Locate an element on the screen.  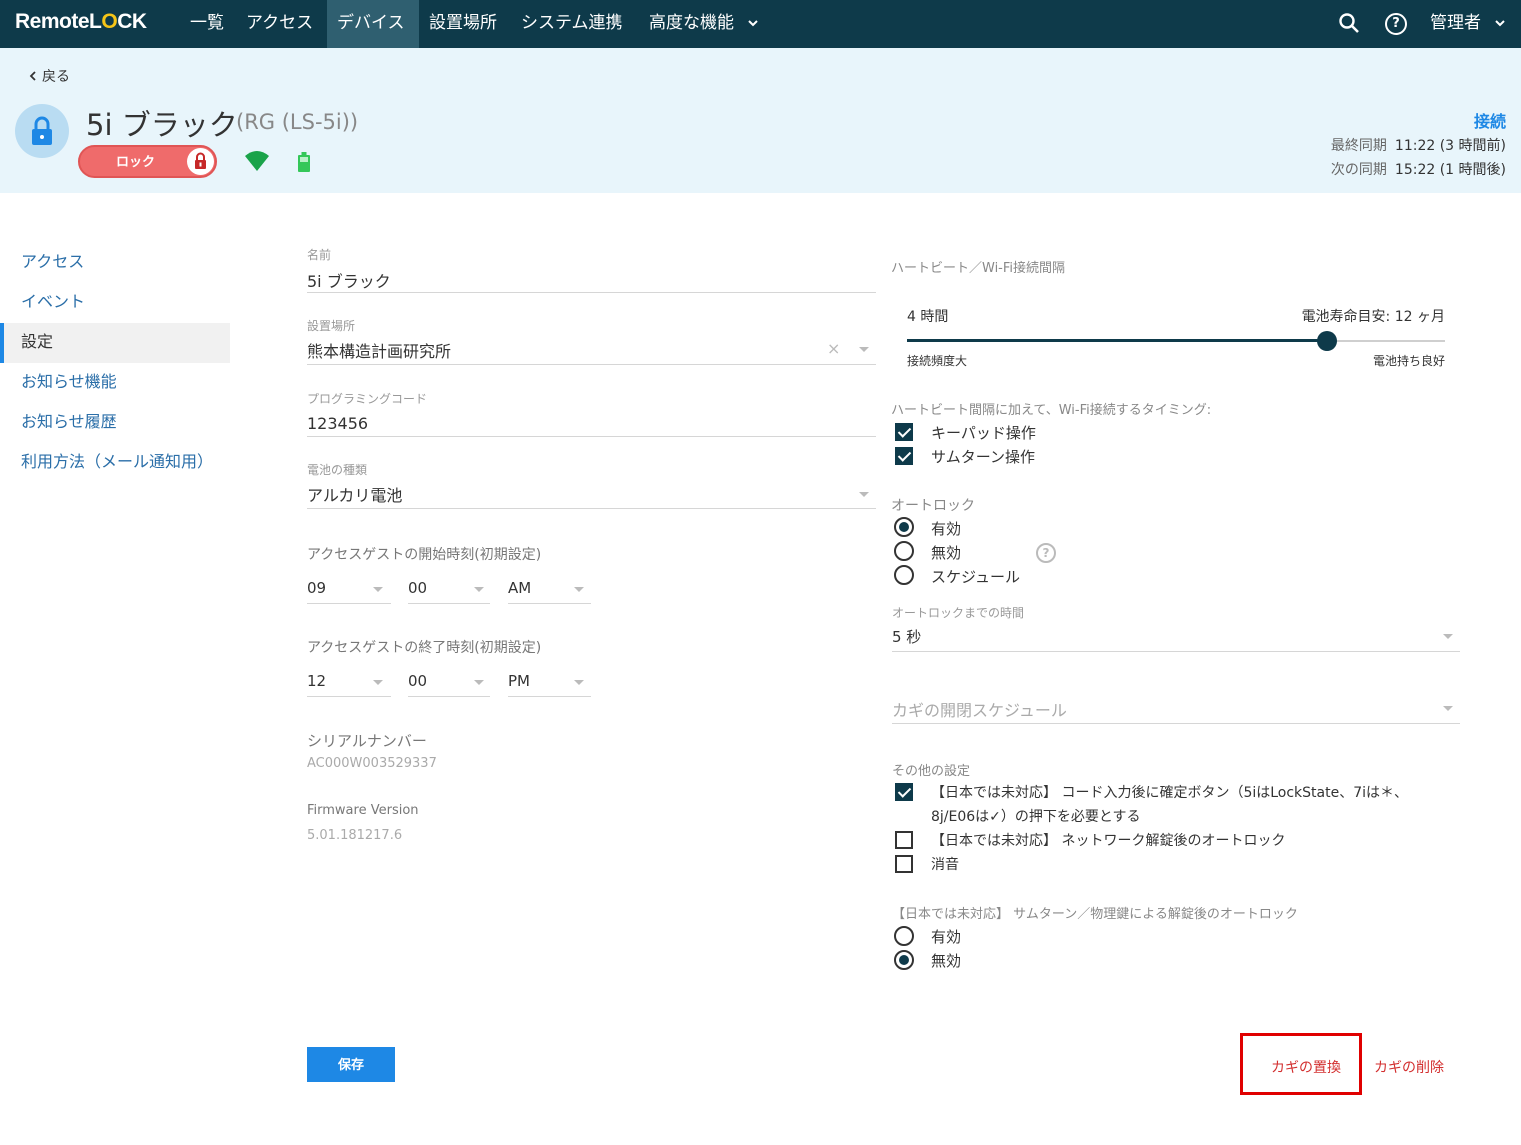
remotelock-logo: RemoteLOCK is located at coordinates (81, 22).